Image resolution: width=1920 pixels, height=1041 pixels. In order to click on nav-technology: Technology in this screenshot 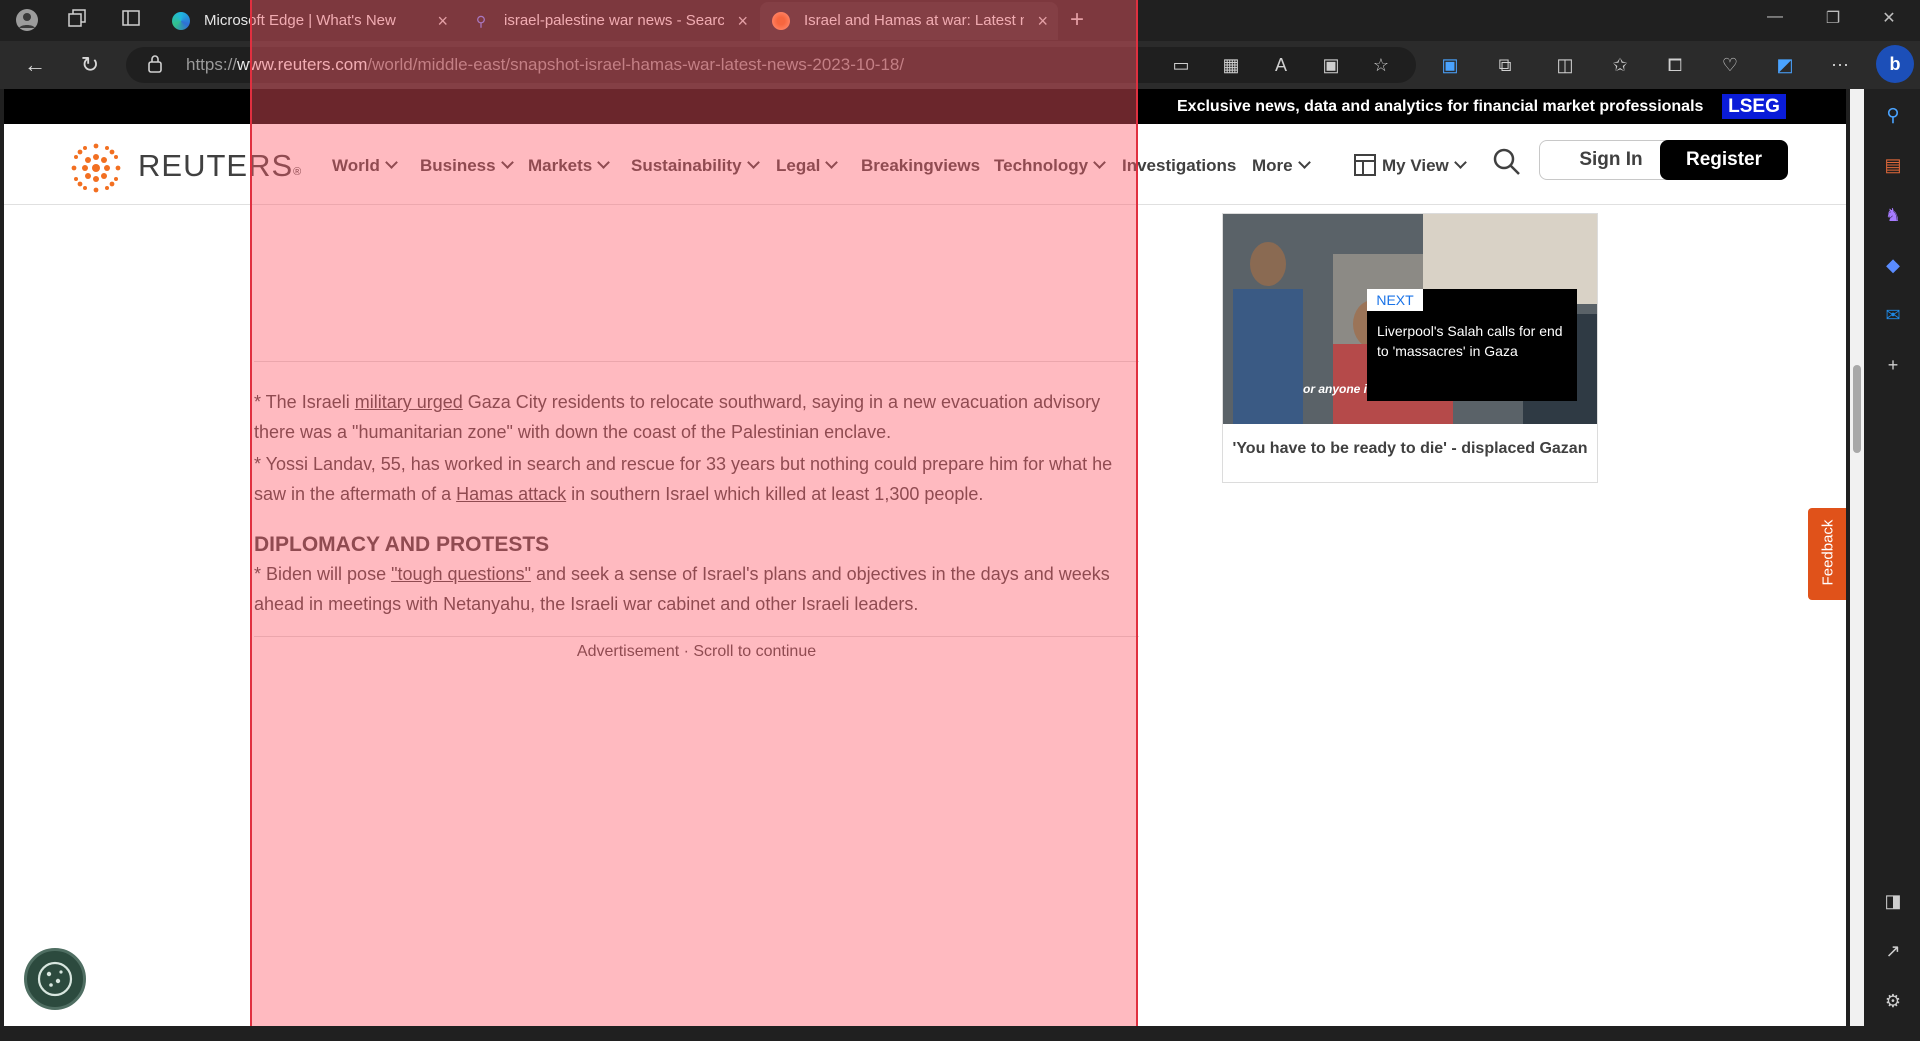, I will do `click(1050, 166)`.